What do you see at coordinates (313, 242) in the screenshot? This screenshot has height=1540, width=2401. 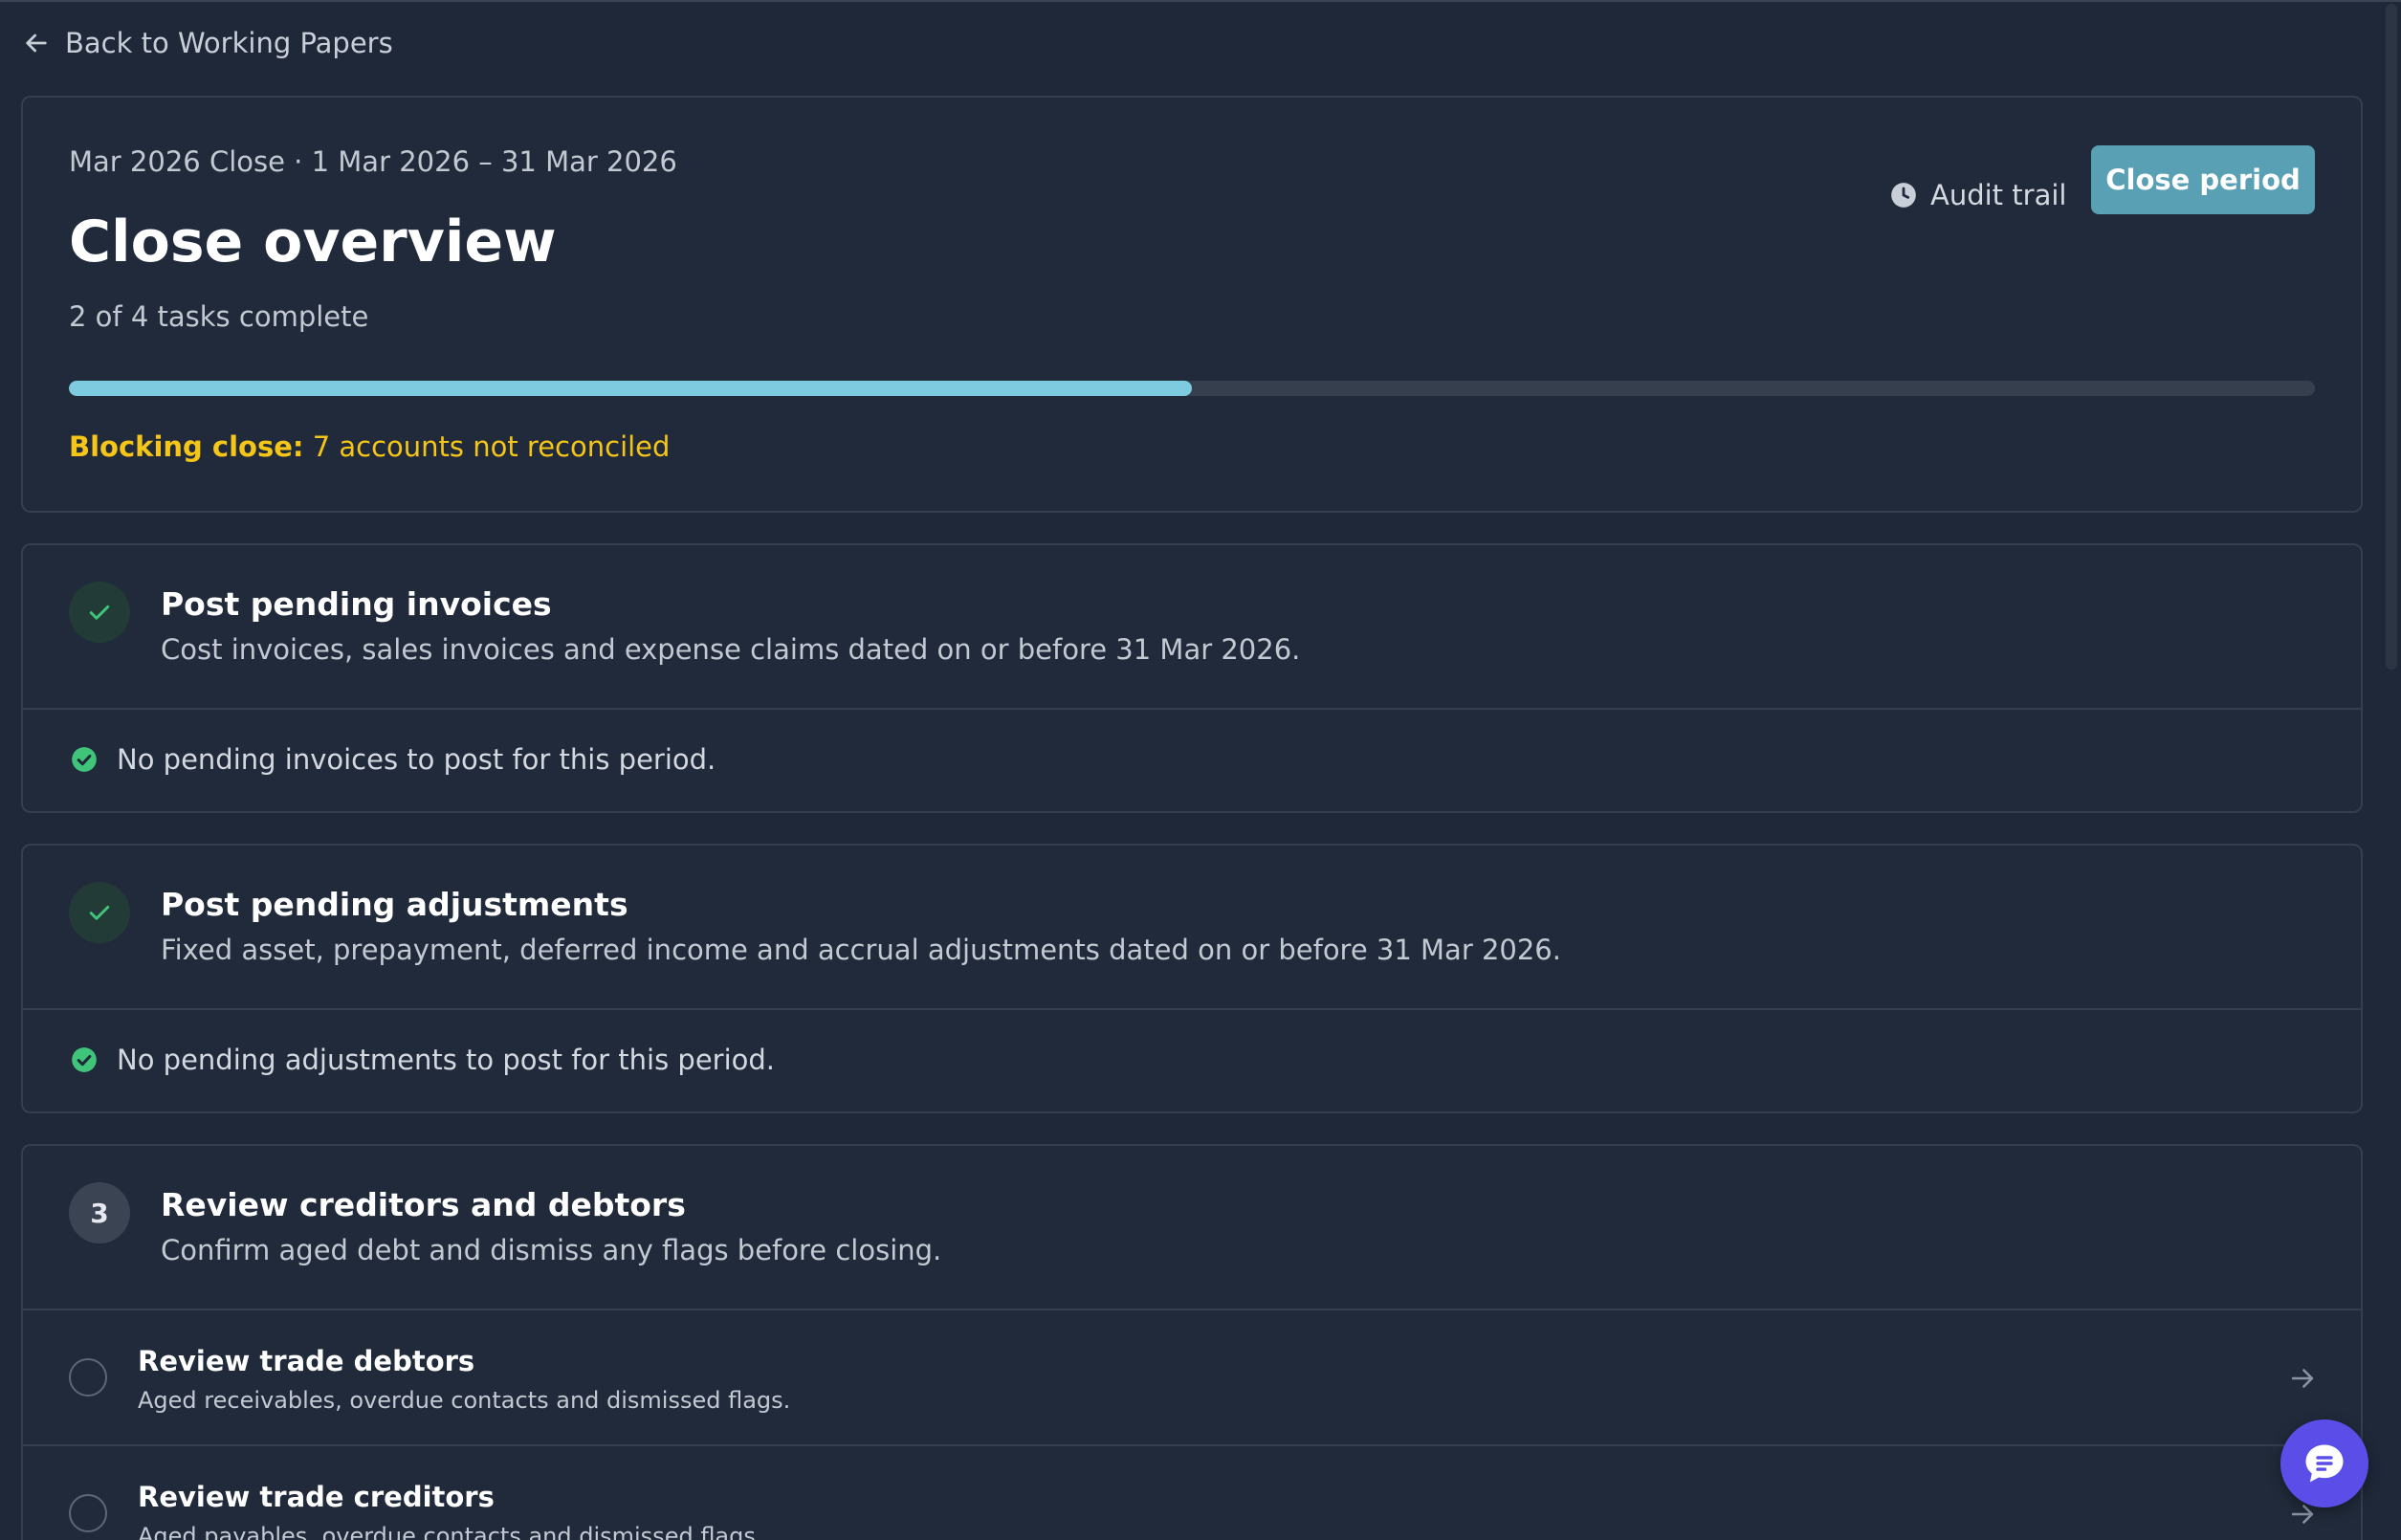 I see `page-title: Close overview` at bounding box center [313, 242].